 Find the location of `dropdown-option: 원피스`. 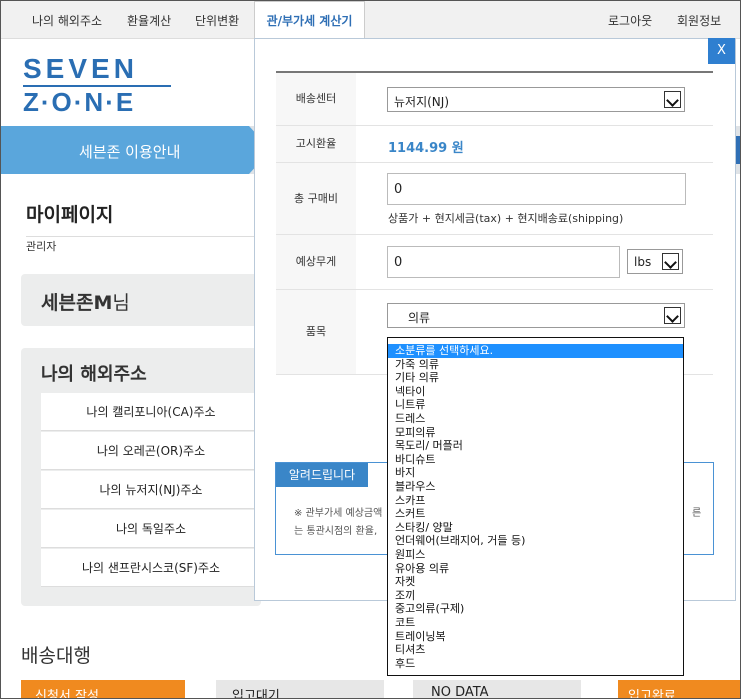

dropdown-option: 원피스 is located at coordinates (535, 555).